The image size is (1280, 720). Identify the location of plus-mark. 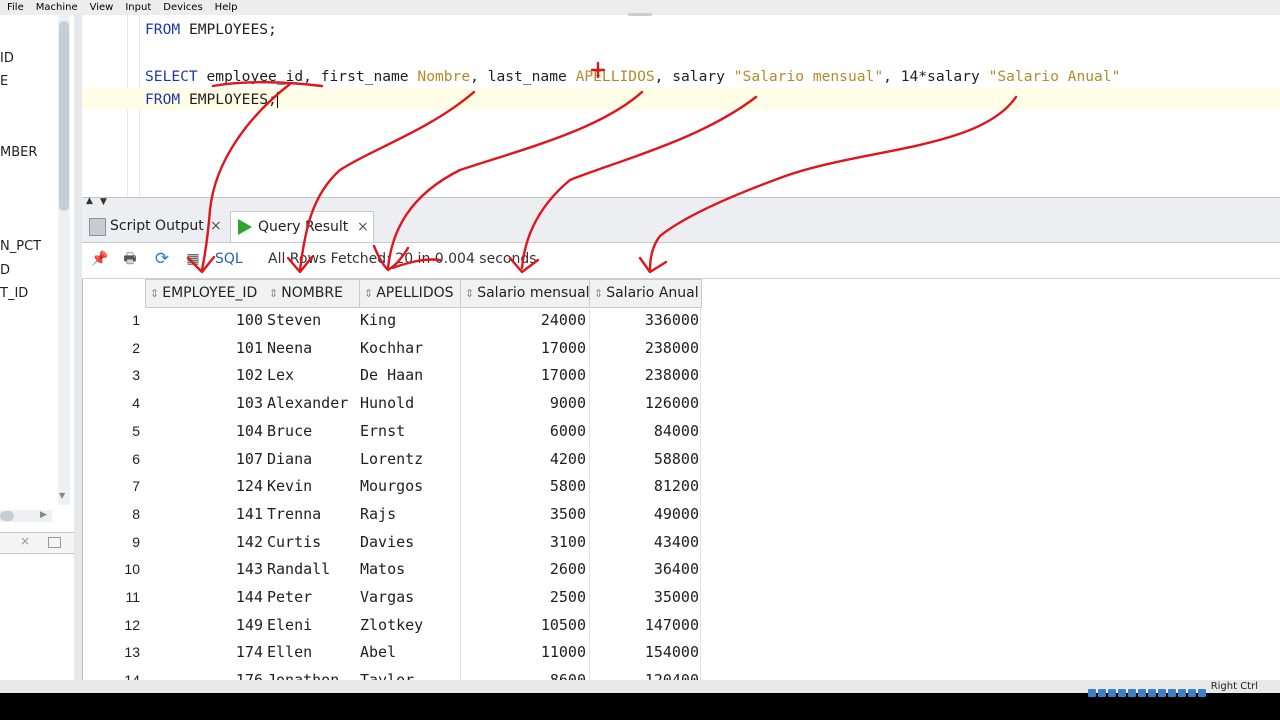
(598, 70).